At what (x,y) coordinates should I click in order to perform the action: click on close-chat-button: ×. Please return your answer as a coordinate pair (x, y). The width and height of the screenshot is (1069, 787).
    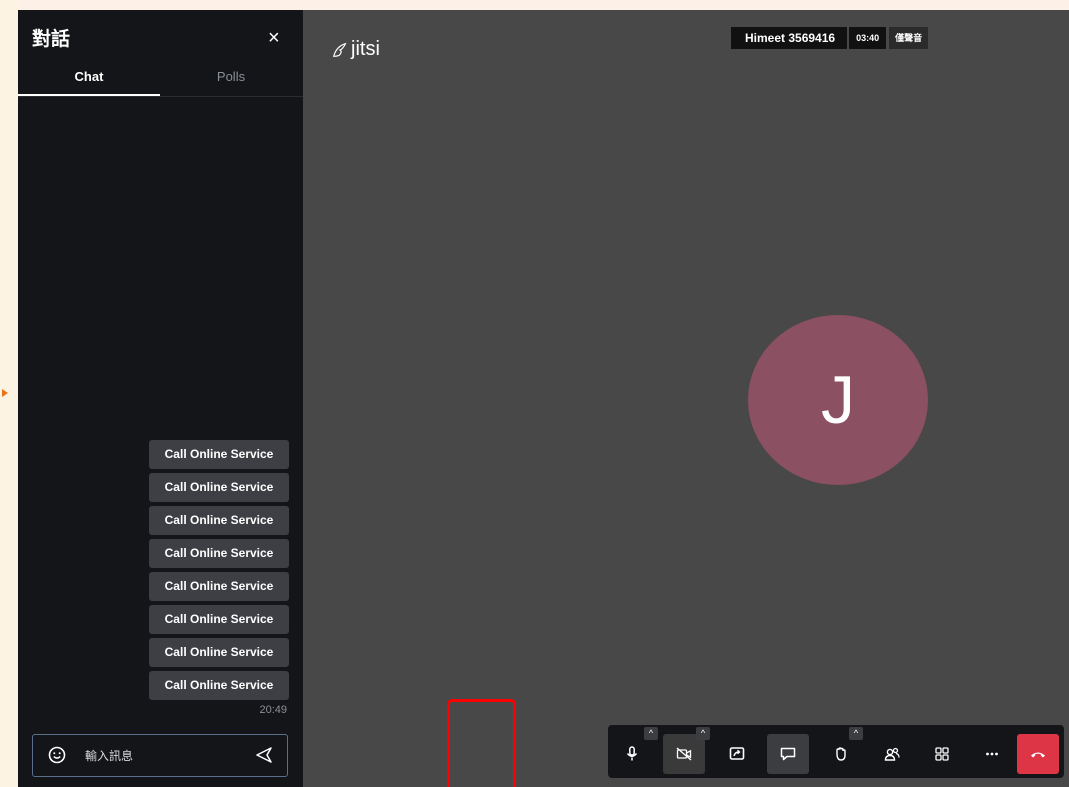
    Looking at the image, I should click on (274, 38).